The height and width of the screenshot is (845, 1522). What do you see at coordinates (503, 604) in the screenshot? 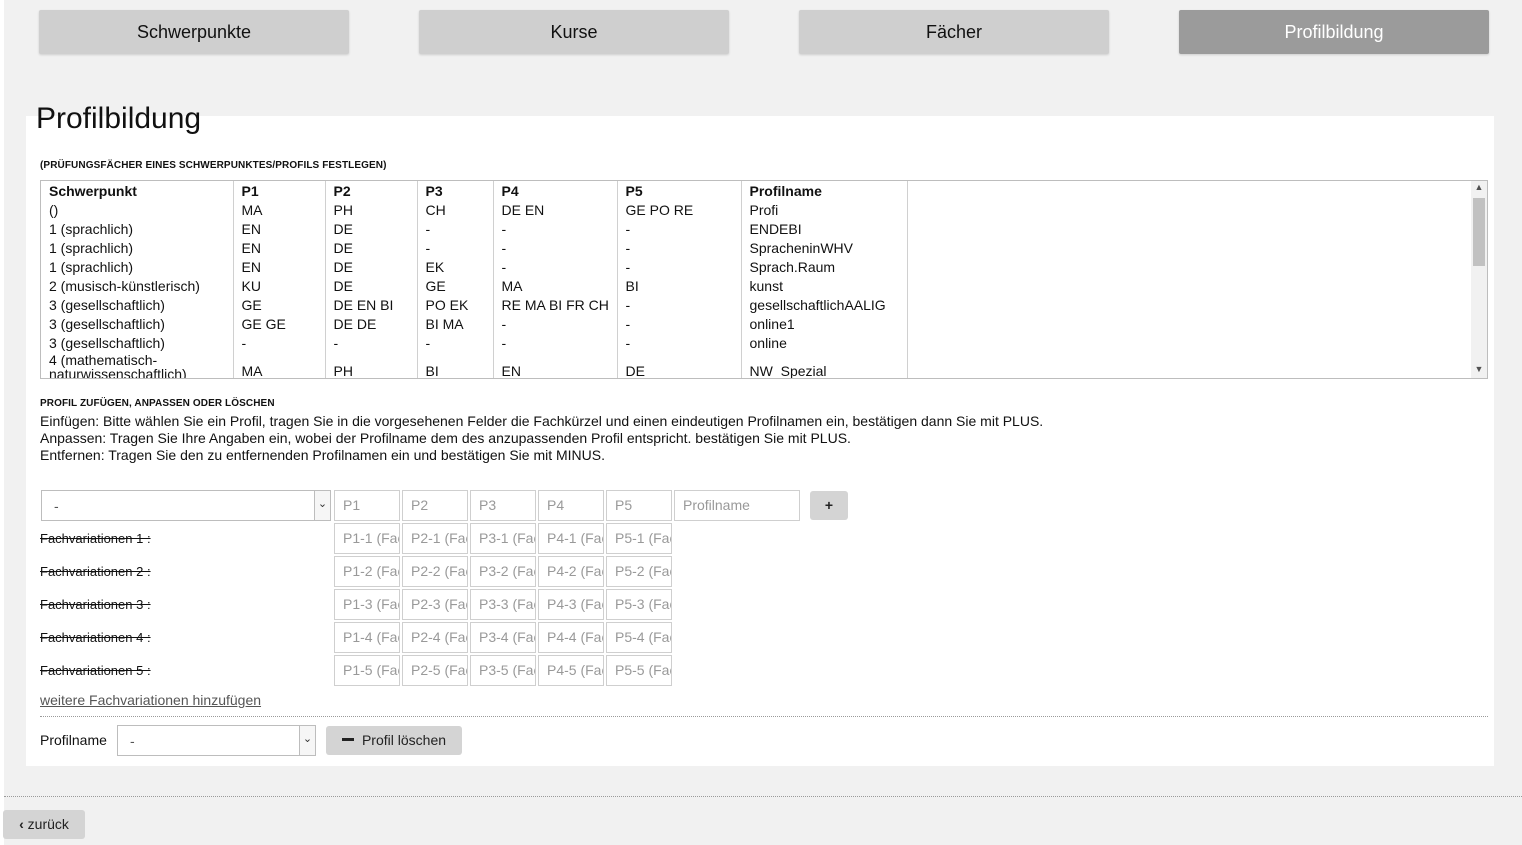
I see `variation-input: P3-3 (Fach)` at bounding box center [503, 604].